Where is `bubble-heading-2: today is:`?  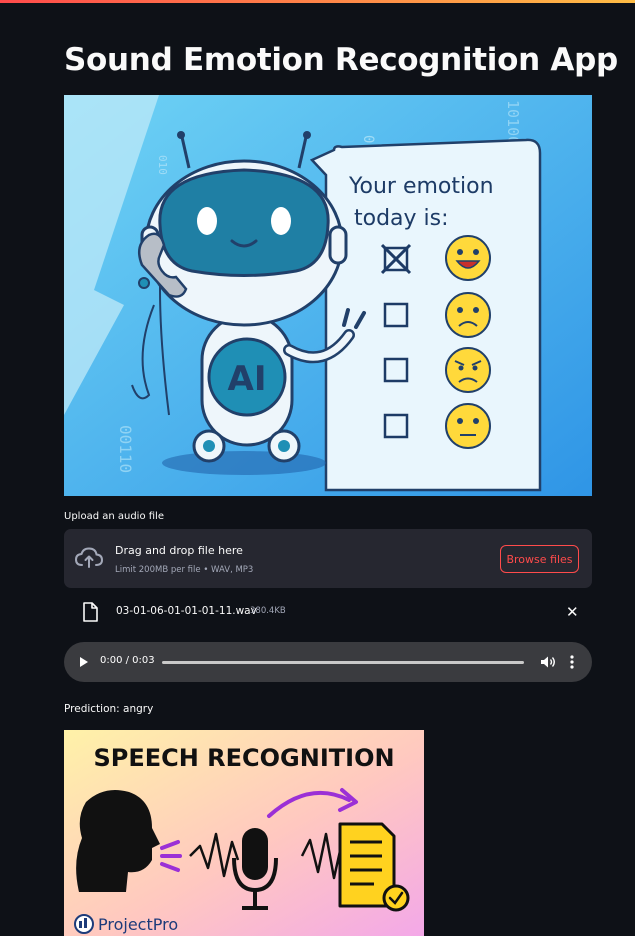 bubble-heading-2: today is: is located at coordinates (401, 218).